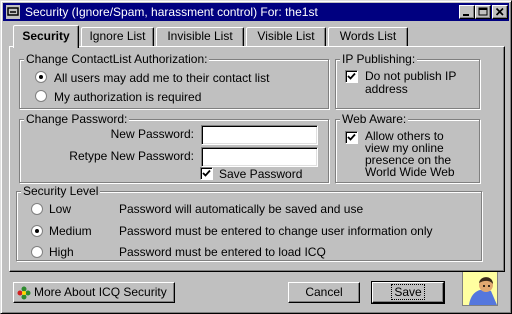 The width and height of the screenshot is (512, 314). I want to click on tab-invisible-list: Invisible List, so click(200, 36).